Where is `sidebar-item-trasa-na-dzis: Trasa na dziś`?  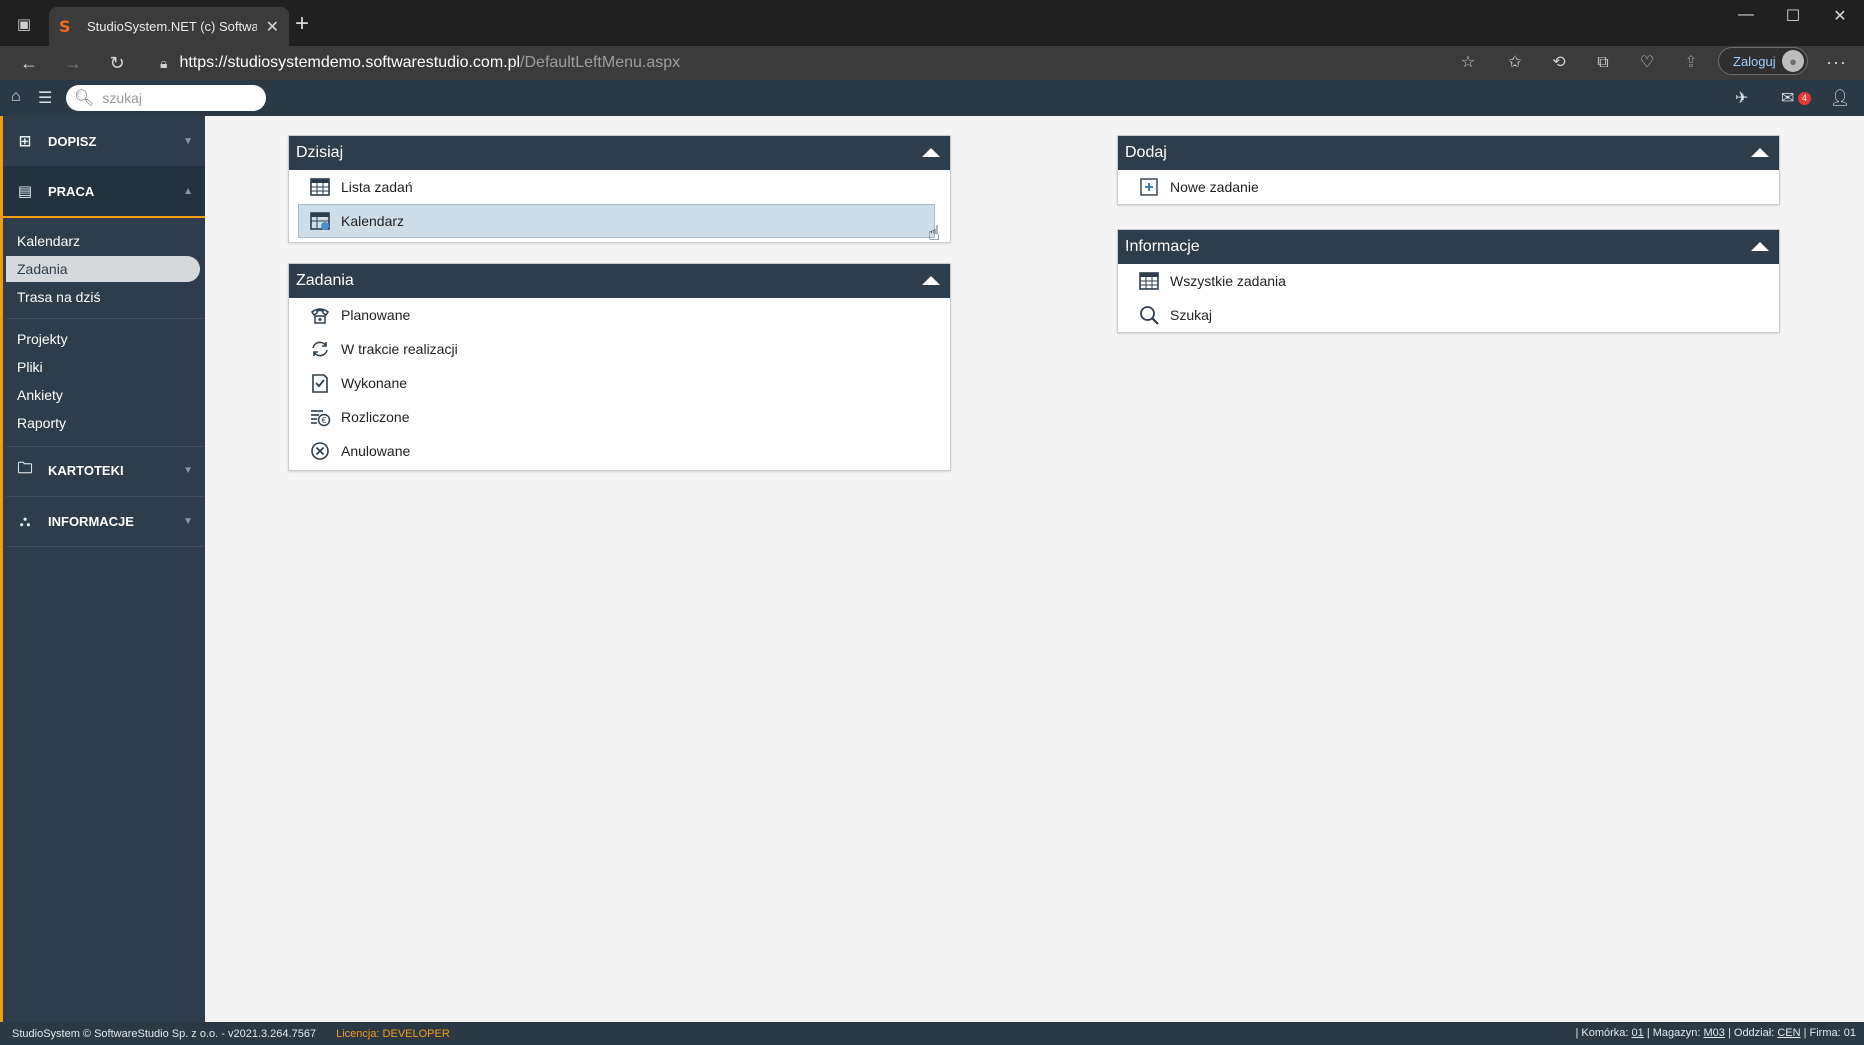
sidebar-item-trasa-na-dzis: Trasa na dziś is located at coordinates (103, 297).